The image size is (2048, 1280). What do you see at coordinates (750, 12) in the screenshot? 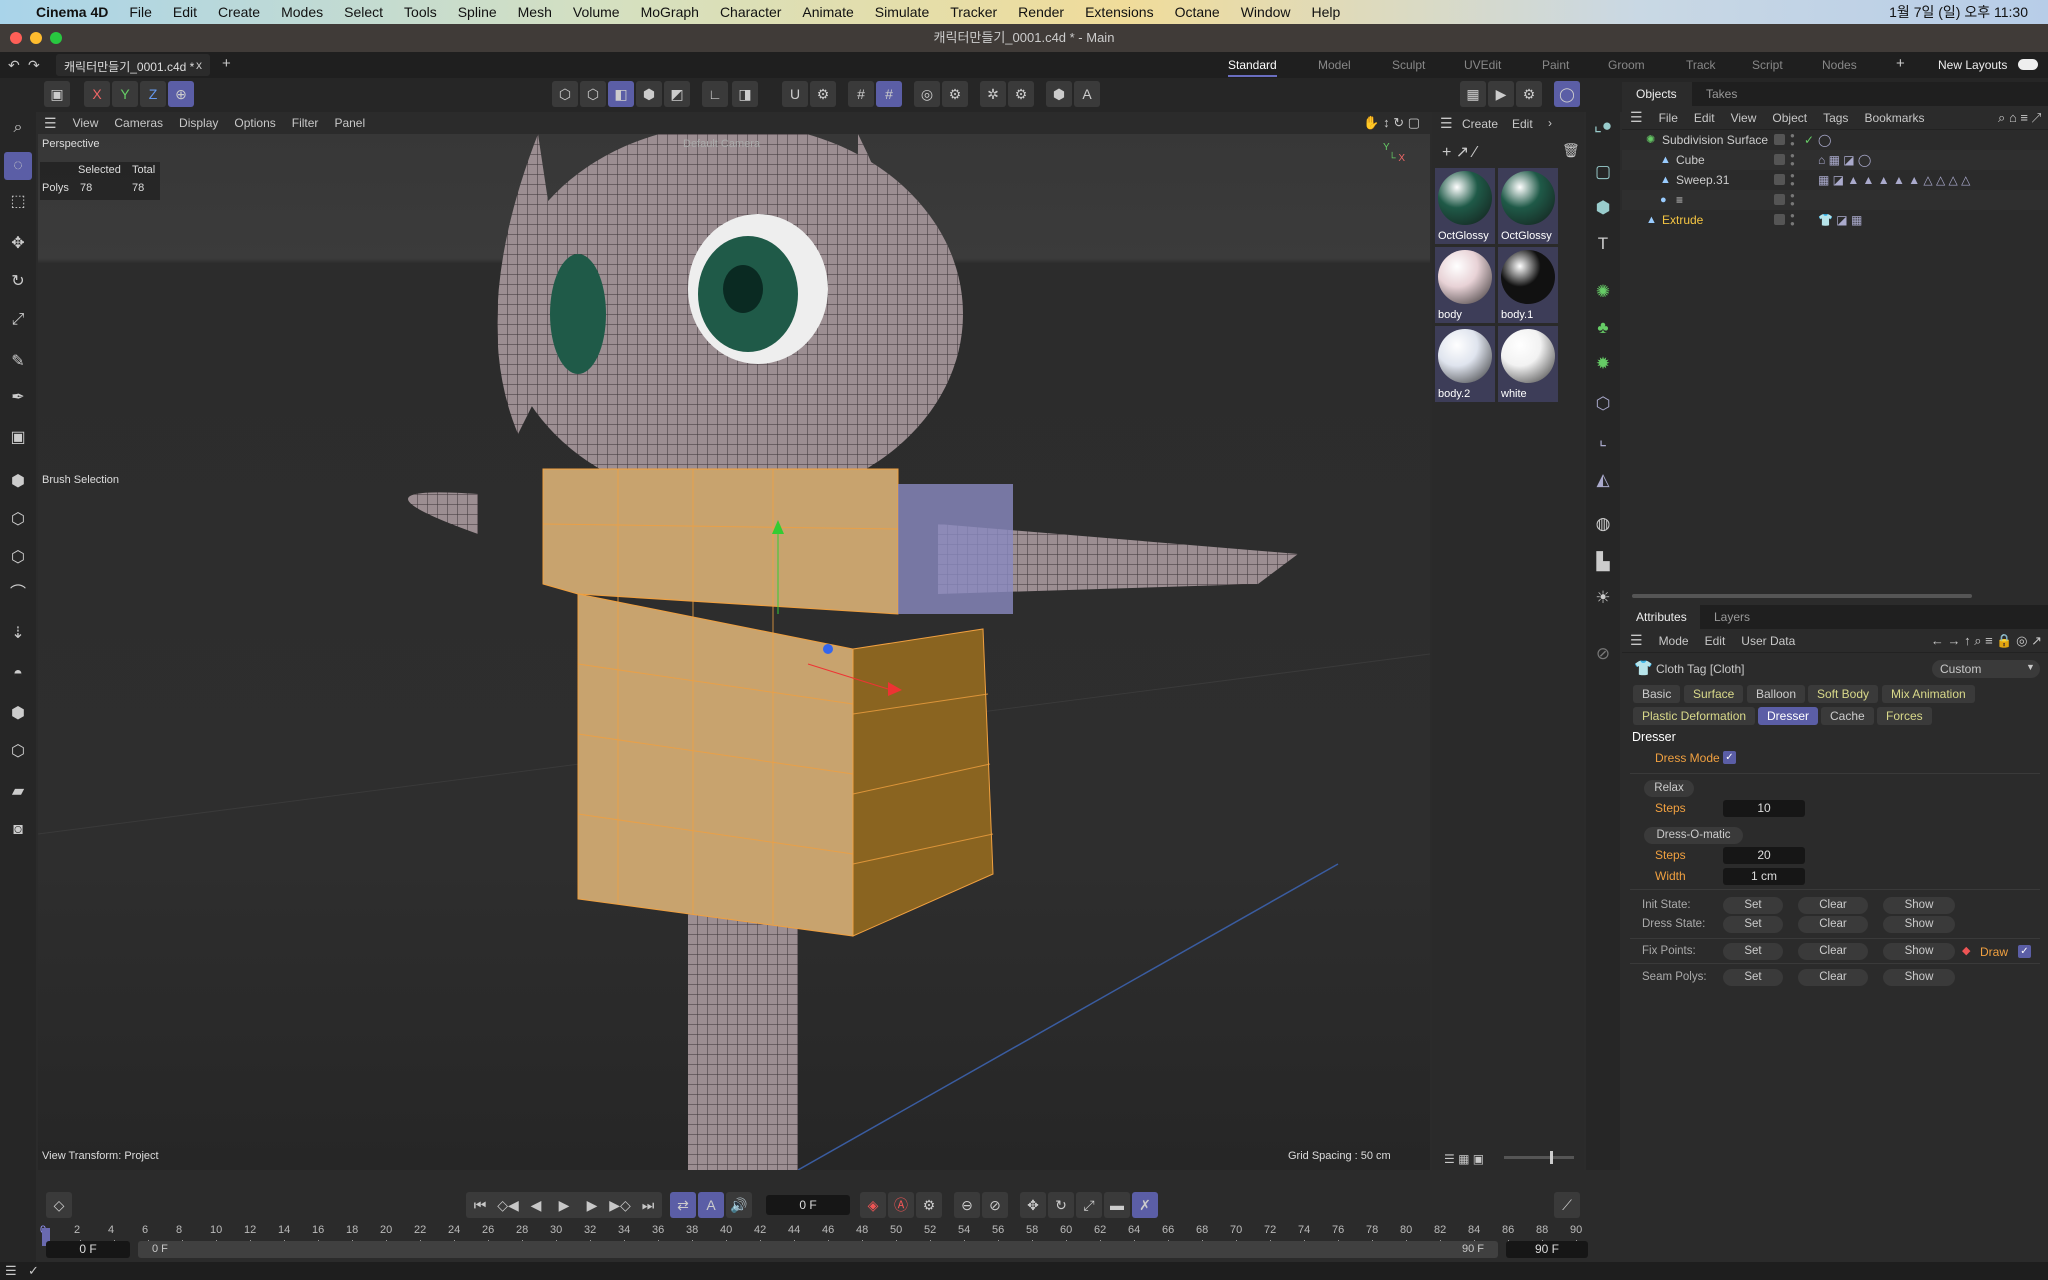
I see `menu-character: Character` at bounding box center [750, 12].